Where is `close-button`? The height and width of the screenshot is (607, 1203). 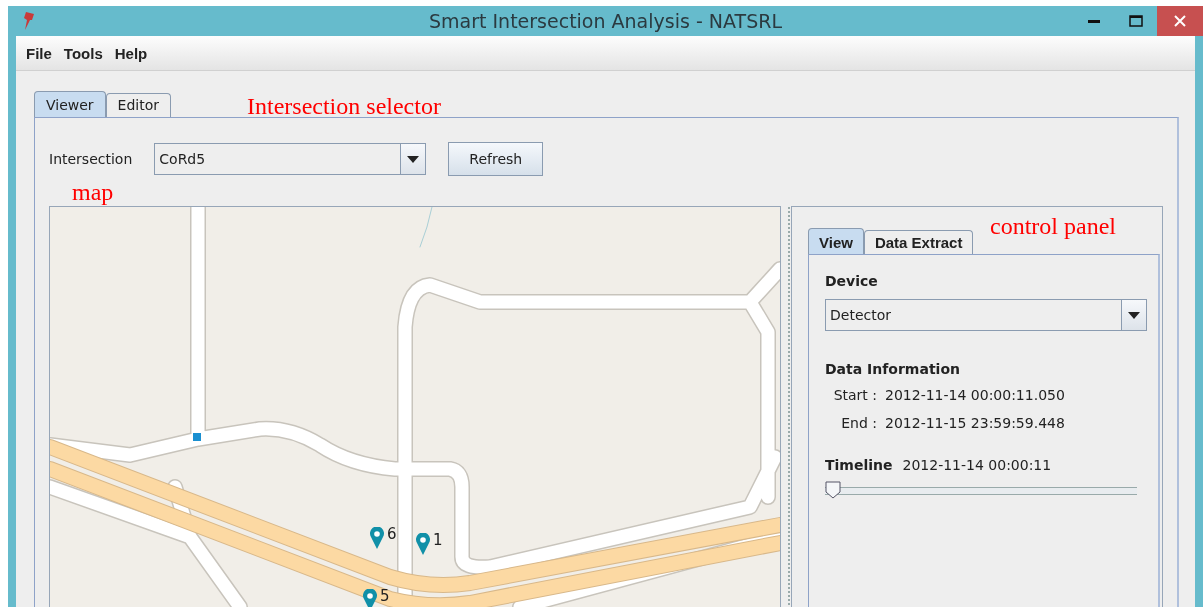
close-button is located at coordinates (1180, 21).